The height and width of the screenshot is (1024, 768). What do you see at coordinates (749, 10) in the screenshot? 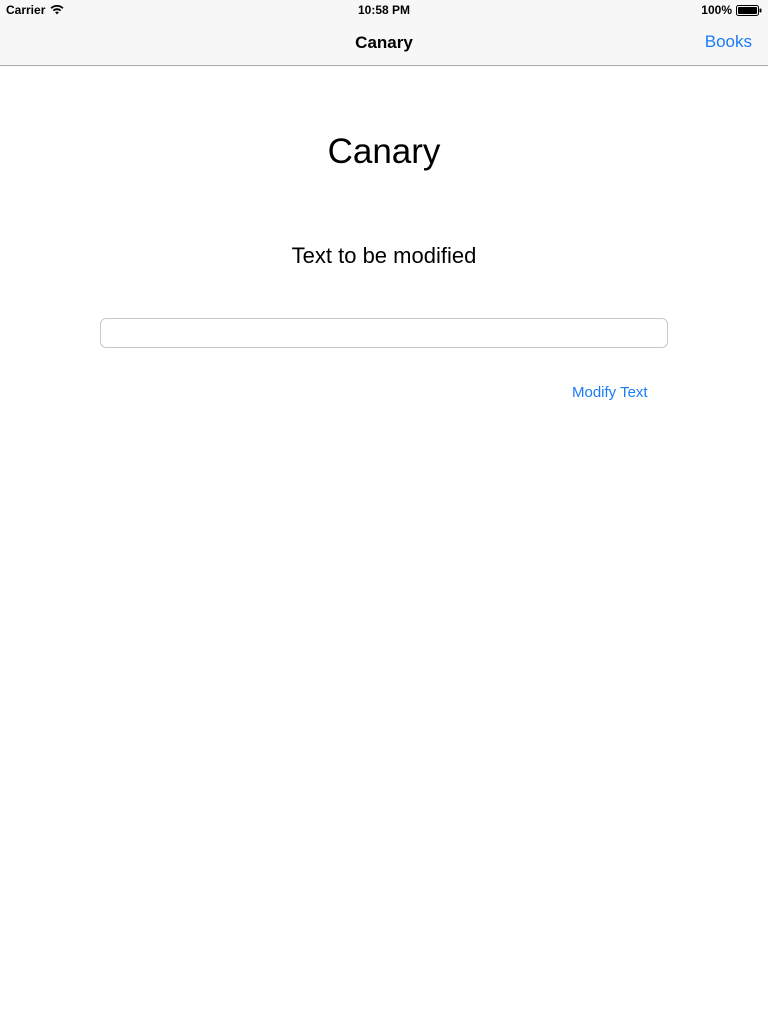
I see `battery-icon` at bounding box center [749, 10].